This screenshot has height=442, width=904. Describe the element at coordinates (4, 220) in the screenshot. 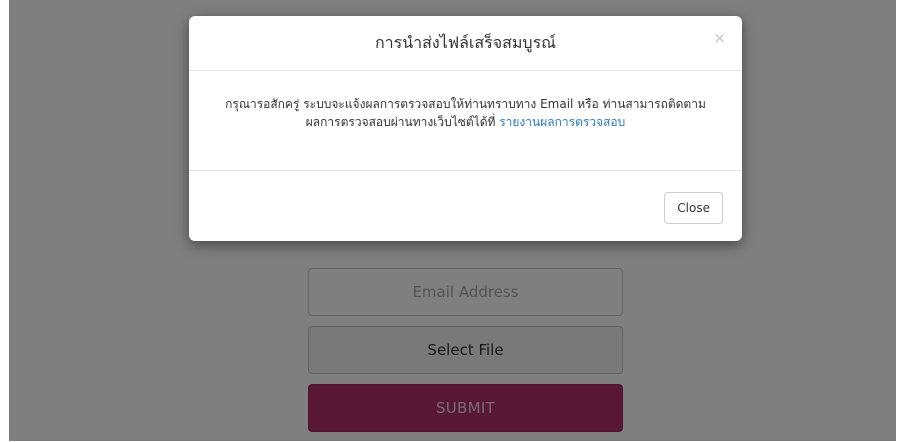

I see `left-gutter` at that location.